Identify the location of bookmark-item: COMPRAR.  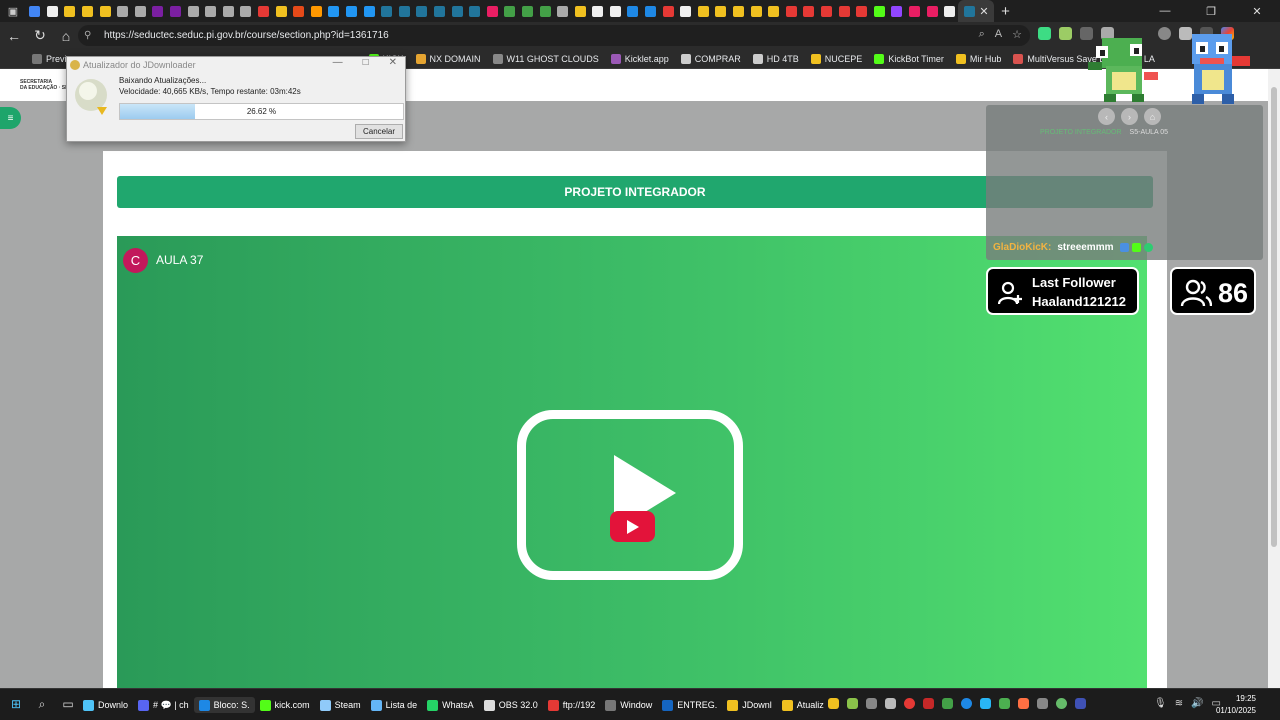
(710, 58).